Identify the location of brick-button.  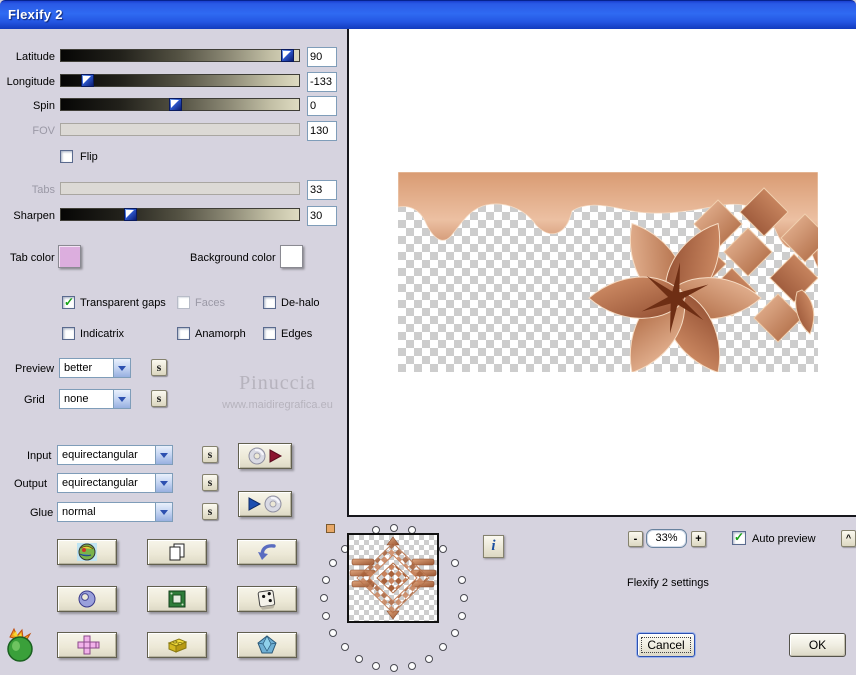
(177, 645).